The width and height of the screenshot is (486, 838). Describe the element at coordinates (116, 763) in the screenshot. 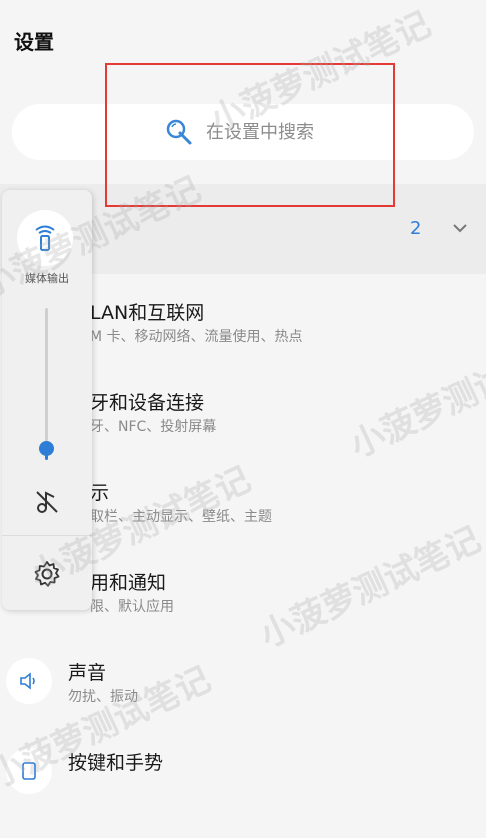

I see `settings-item-title: 按键和手势` at that location.